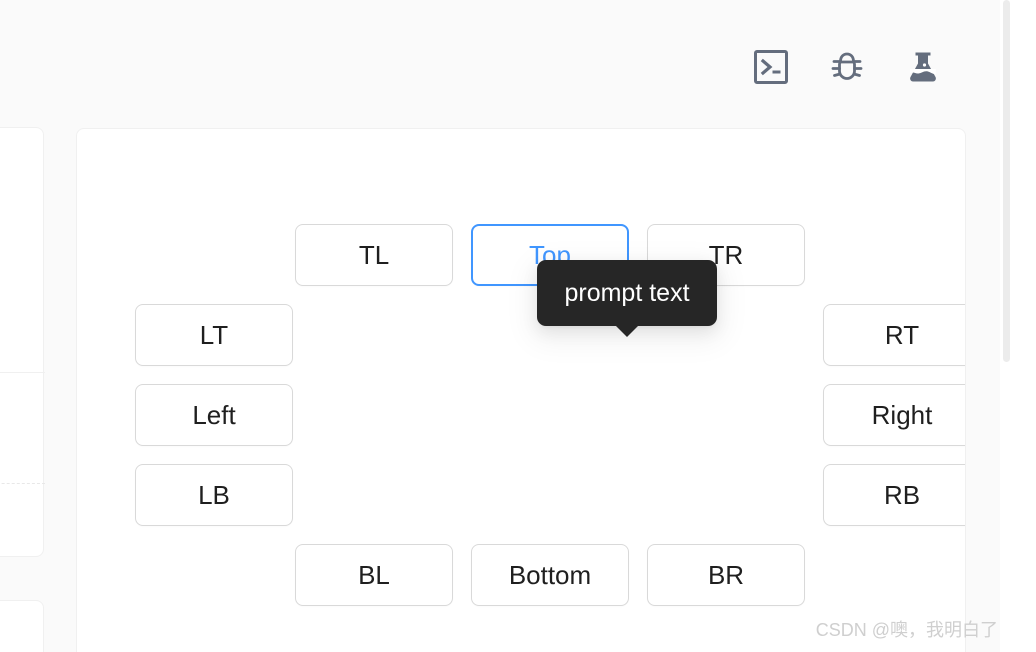  I want to click on placement-button-left: Left, so click(214, 415).